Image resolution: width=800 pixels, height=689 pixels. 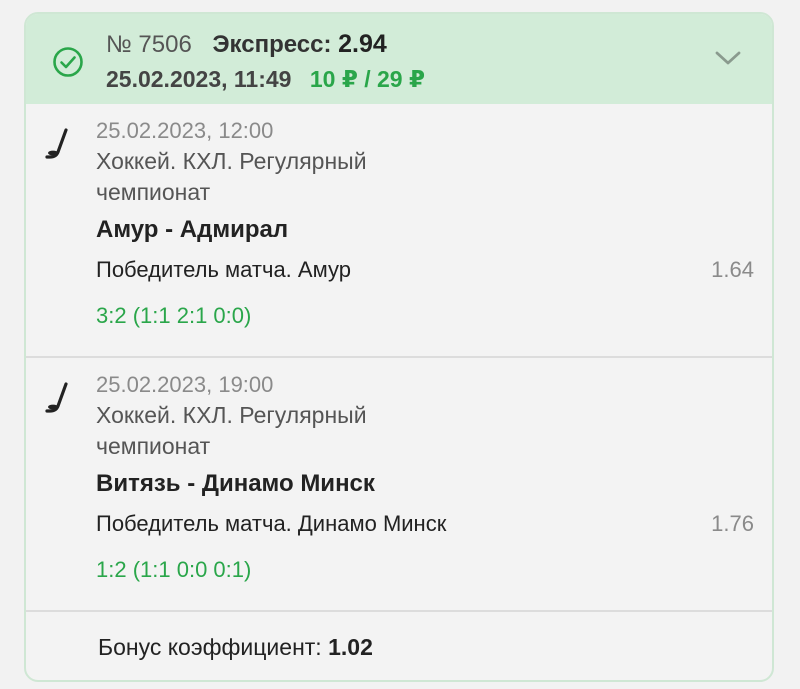 I want to click on bet-number: № 7506, so click(x=149, y=44).